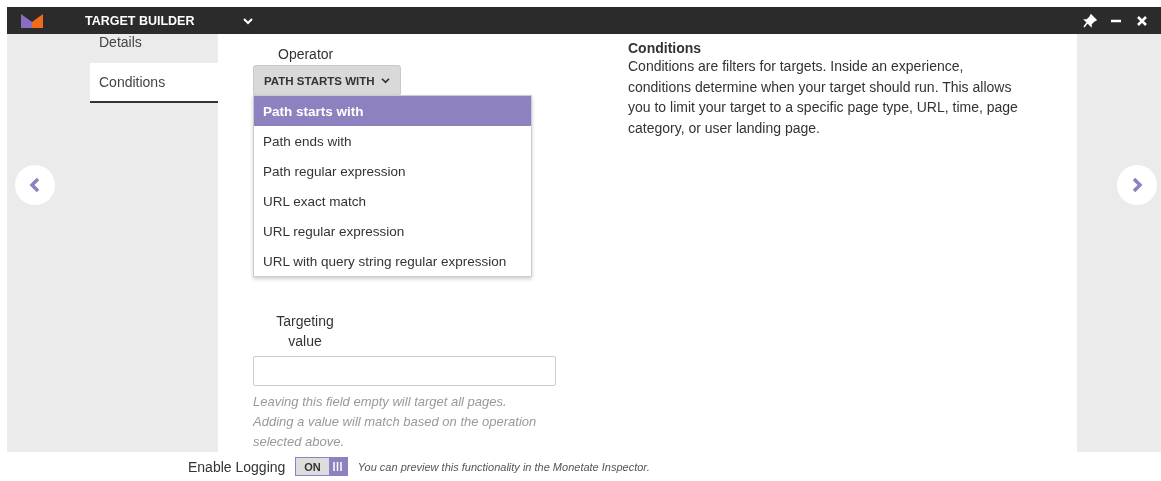  I want to click on logging-label: Enable Logging, so click(237, 466).